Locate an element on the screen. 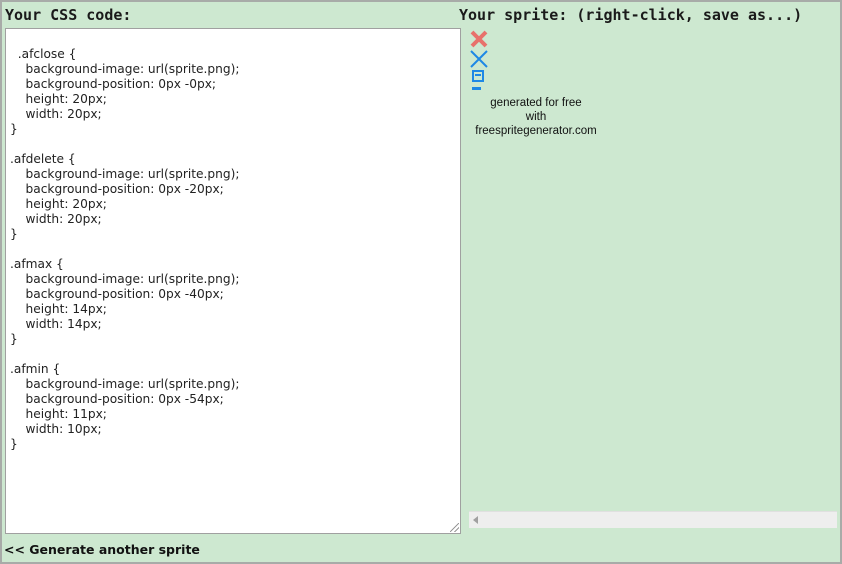  generated-note-line-3: freespritegenerator.com is located at coordinates (536, 131).